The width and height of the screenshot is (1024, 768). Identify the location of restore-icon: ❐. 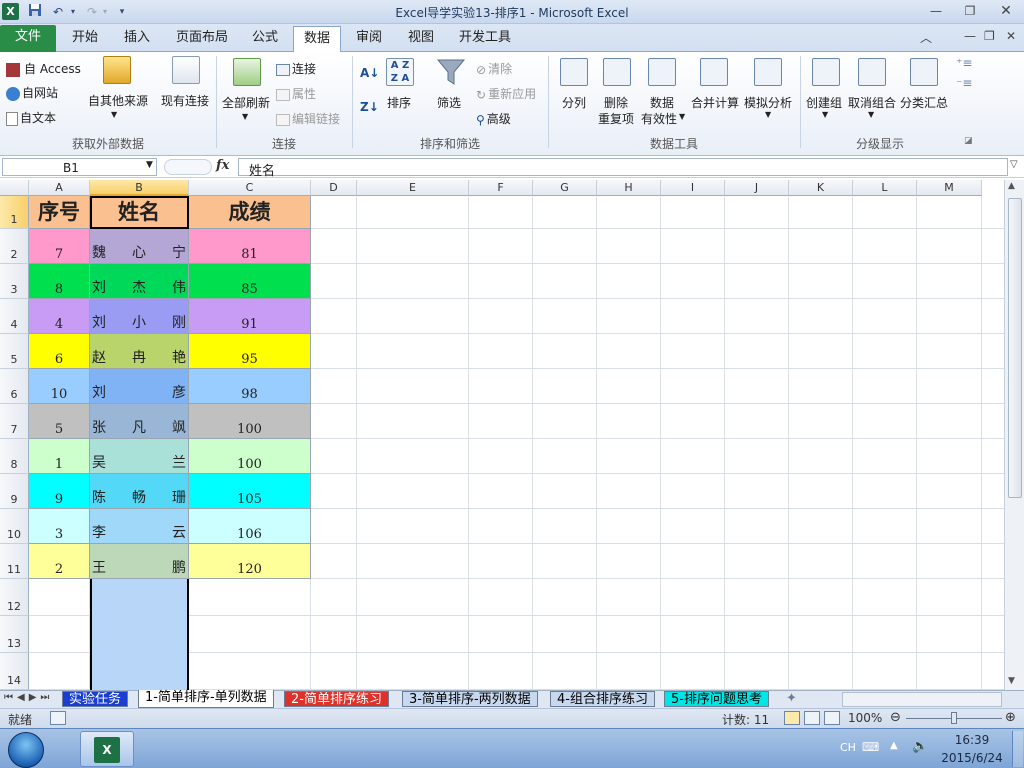
(970, 11).